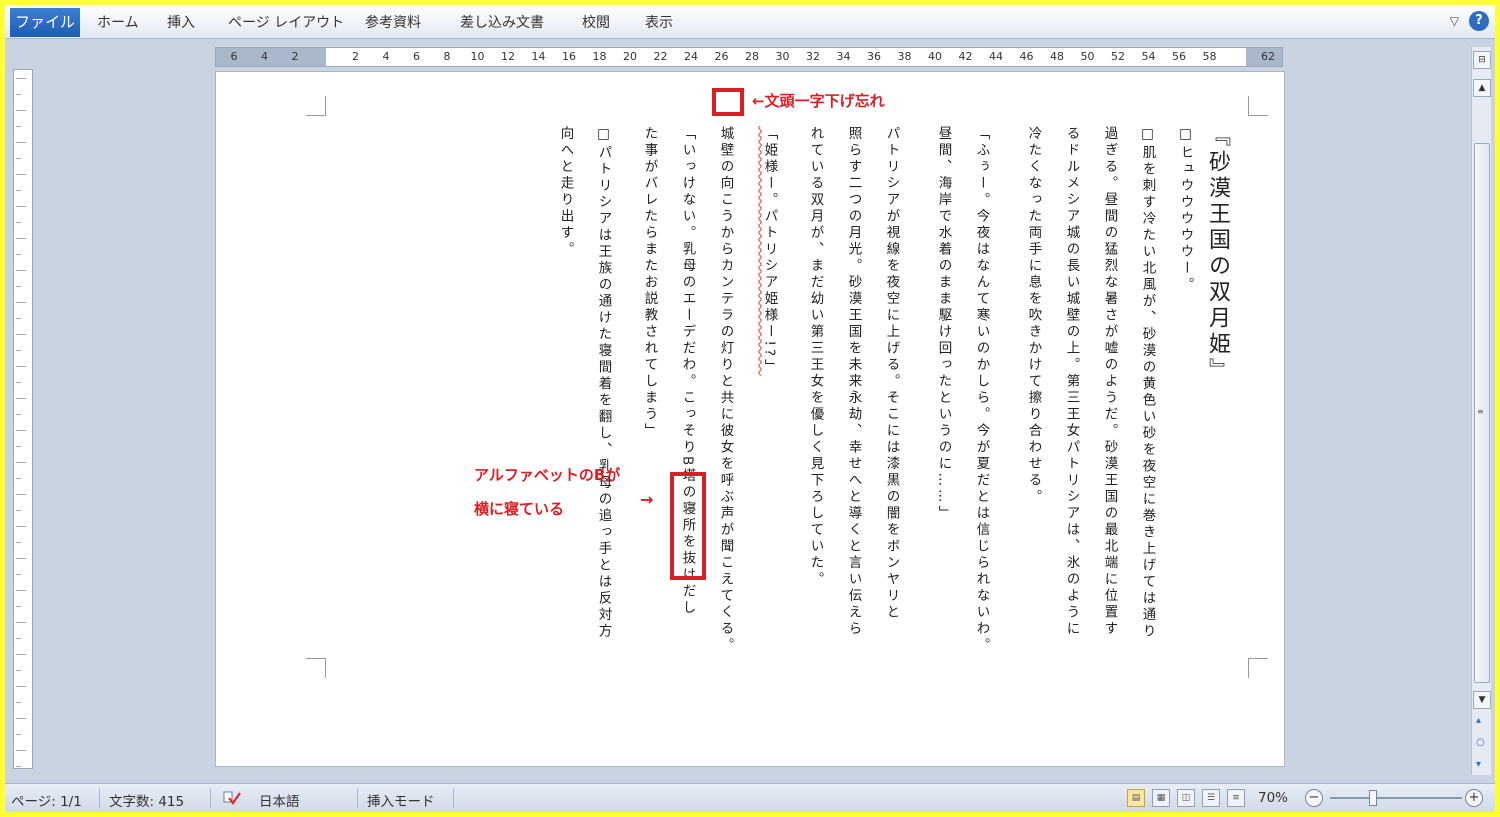  What do you see at coordinates (782, 56) in the screenshot?
I see `ruler-label: 30` at bounding box center [782, 56].